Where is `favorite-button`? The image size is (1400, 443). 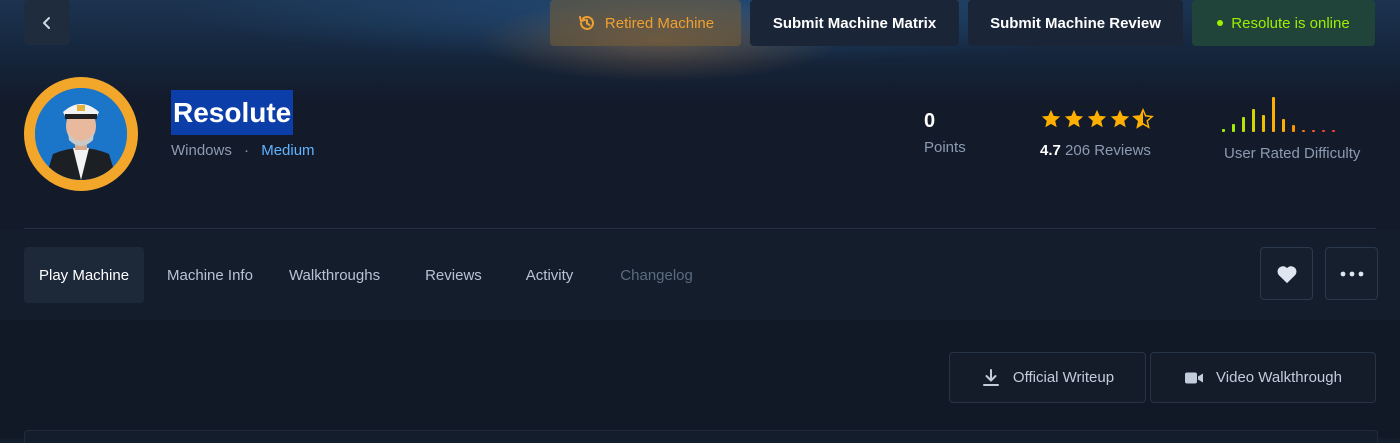
favorite-button is located at coordinates (1286, 273).